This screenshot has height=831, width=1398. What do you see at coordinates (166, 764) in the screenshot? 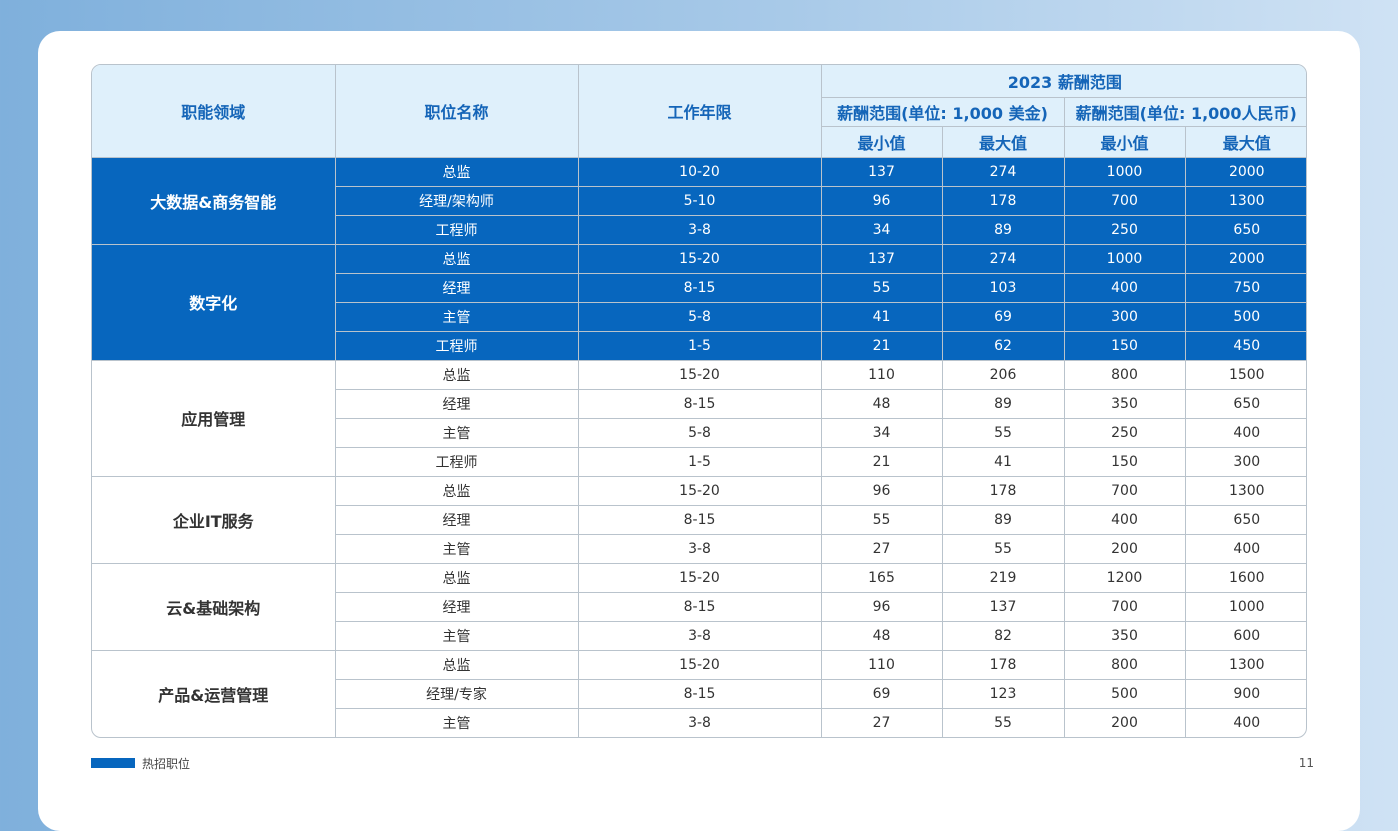
I see `footer-section-label: 热招职位` at bounding box center [166, 764].